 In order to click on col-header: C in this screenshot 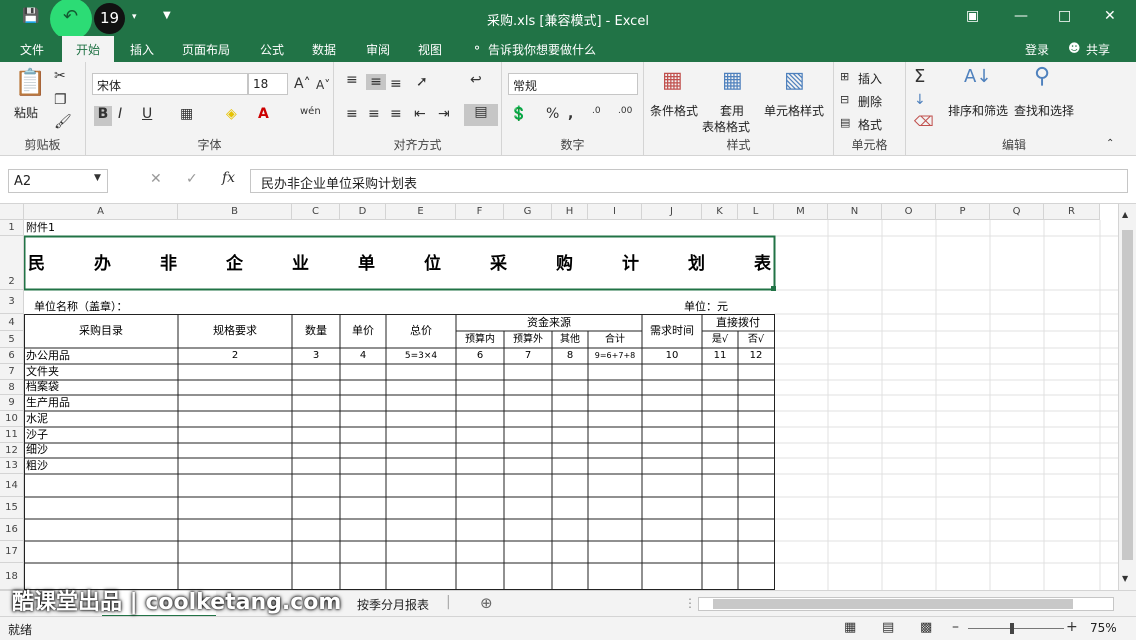, I will do `click(316, 212)`.